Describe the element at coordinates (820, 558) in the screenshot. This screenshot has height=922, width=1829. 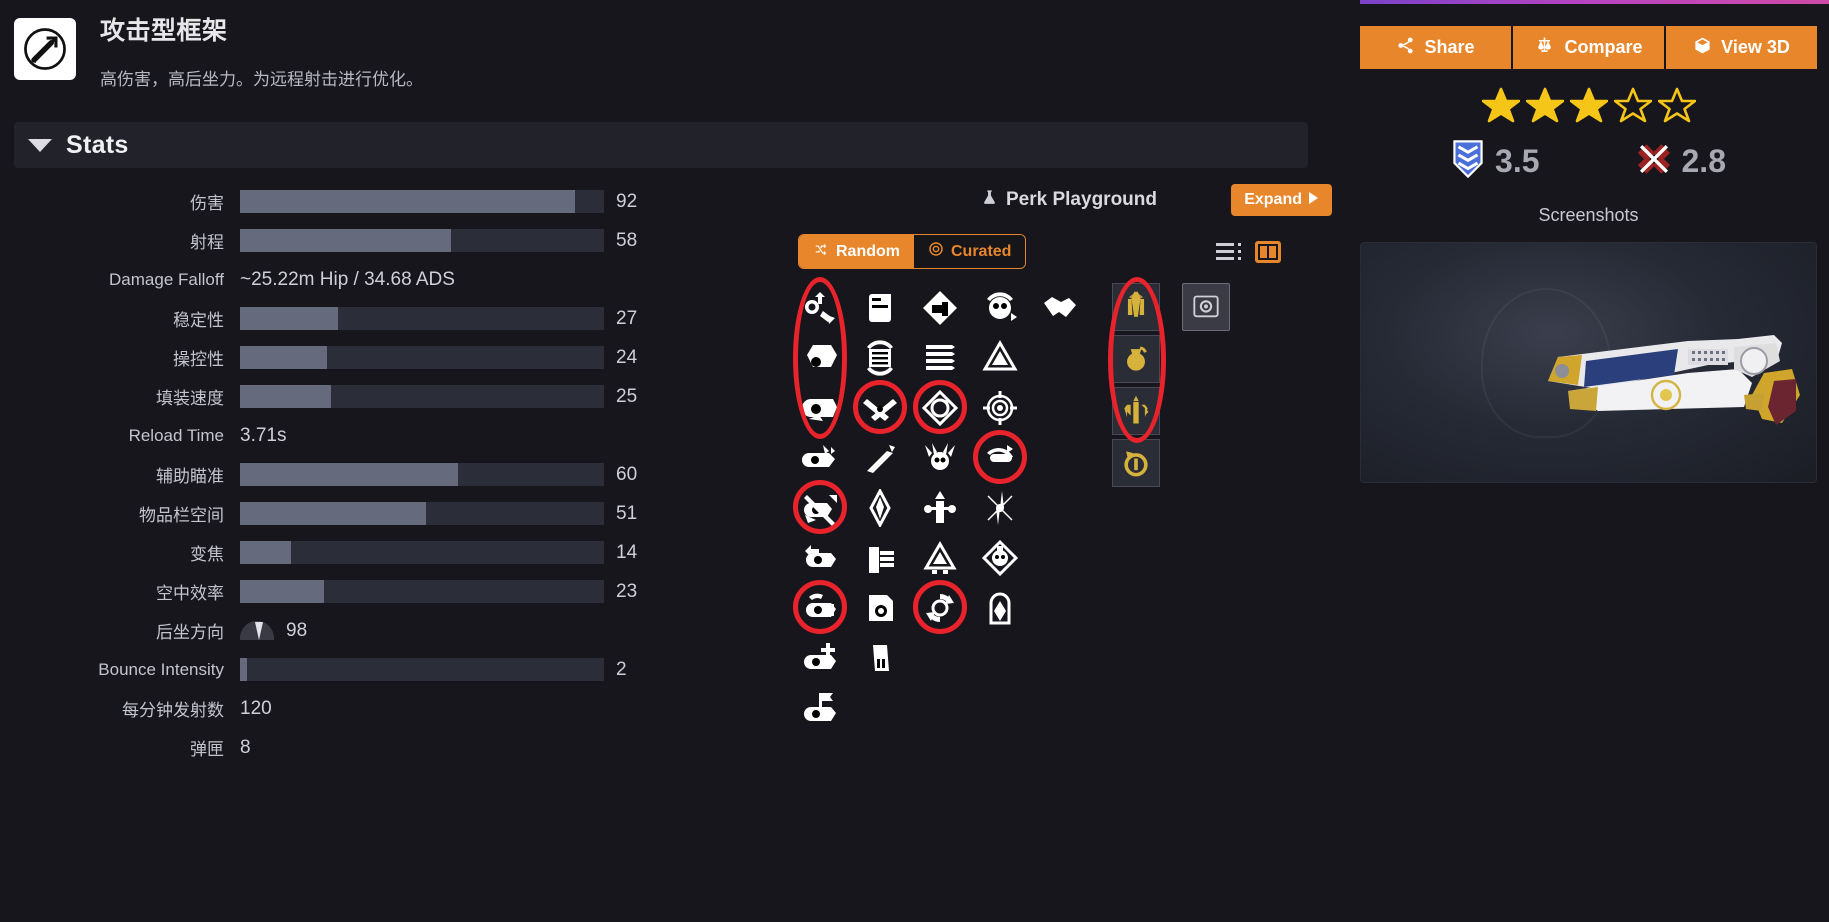
I see `barrel-arrow-left-icon` at that location.